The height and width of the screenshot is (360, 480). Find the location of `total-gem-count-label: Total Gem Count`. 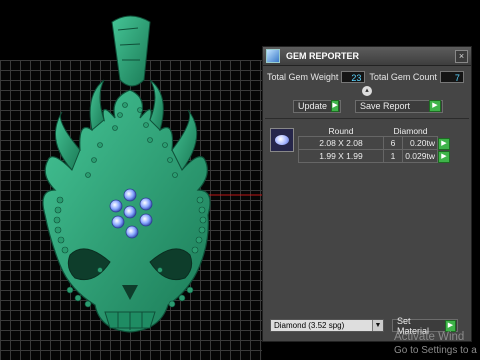

total-gem-count-label: Total Gem Count is located at coordinates (403, 77).